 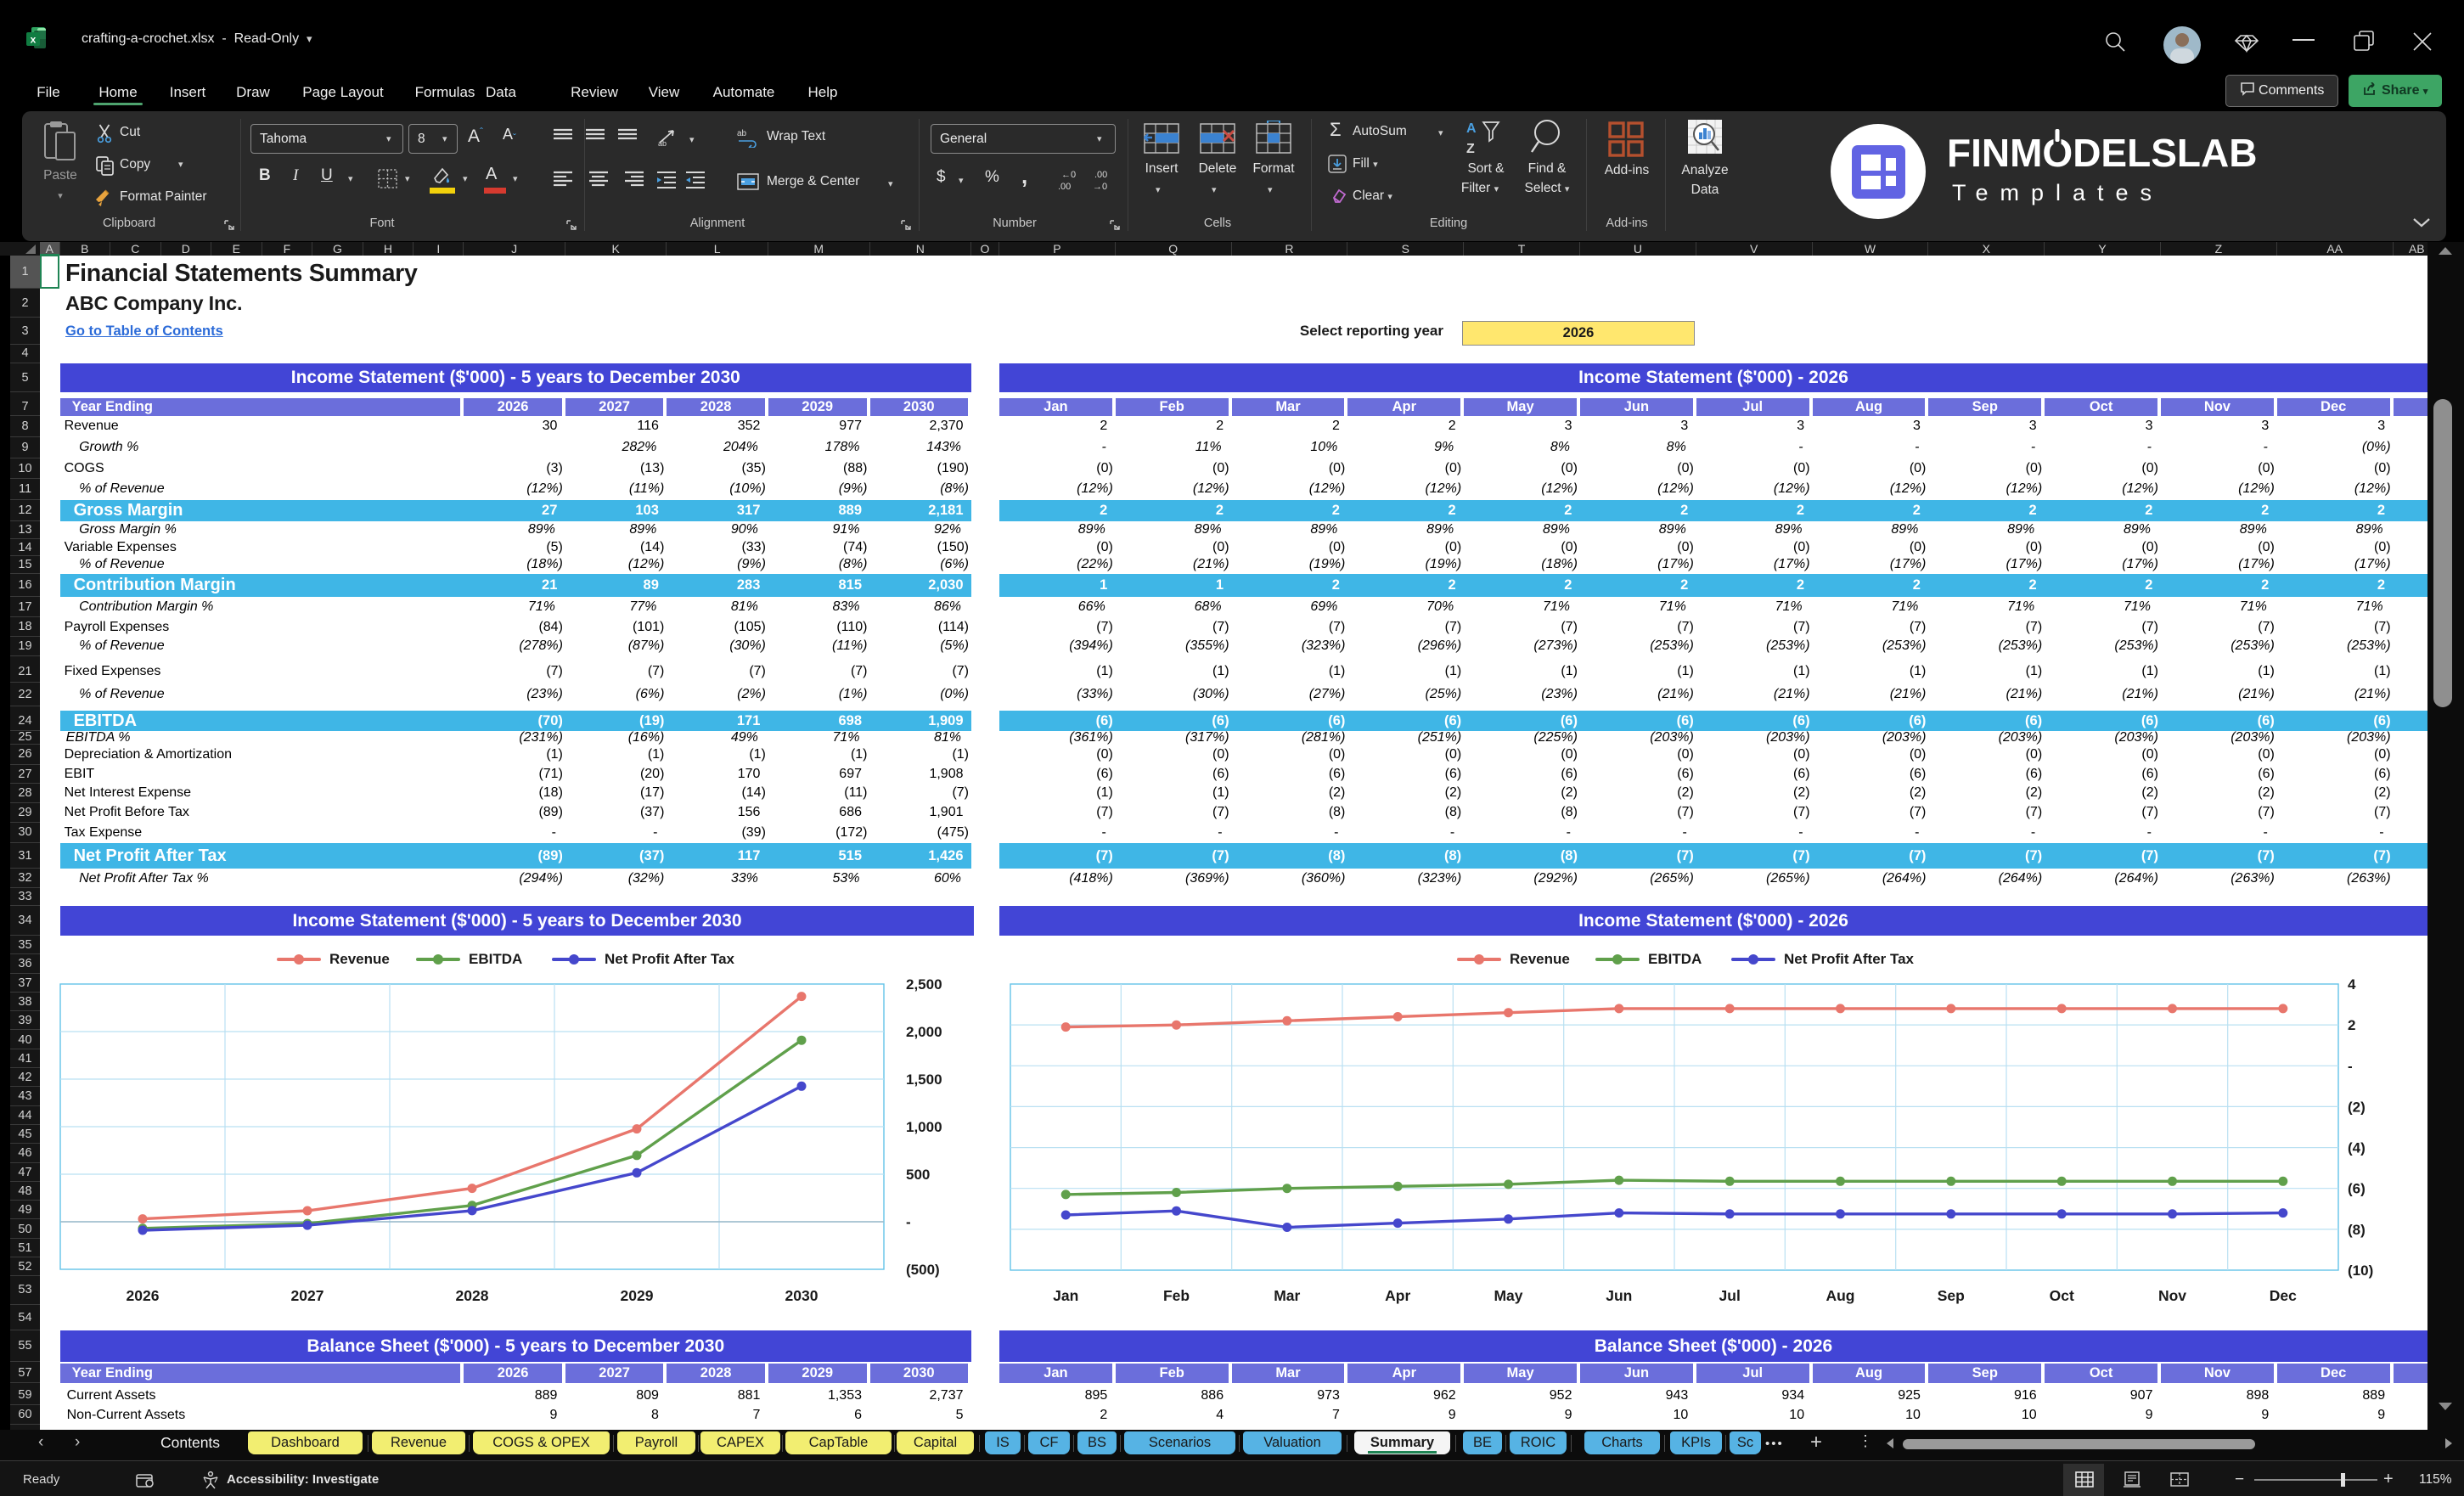 I want to click on svg-text: Feb, so click(x=1176, y=1295).